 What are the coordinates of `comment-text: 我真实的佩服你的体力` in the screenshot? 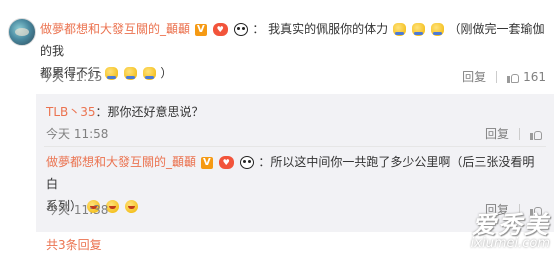 It's located at (328, 29).